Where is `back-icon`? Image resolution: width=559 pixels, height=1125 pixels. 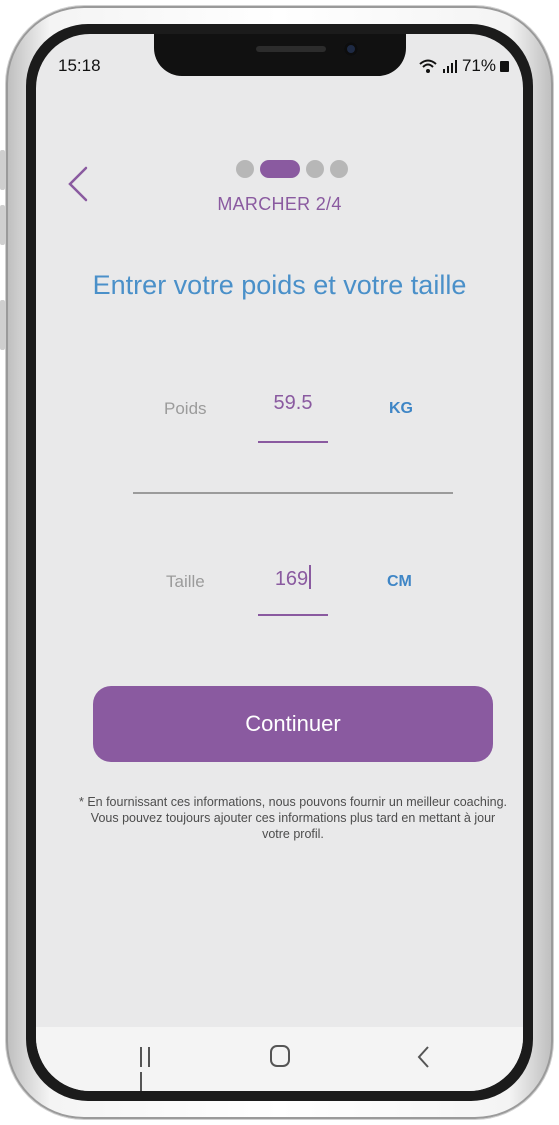 back-icon is located at coordinates (424, 1057).